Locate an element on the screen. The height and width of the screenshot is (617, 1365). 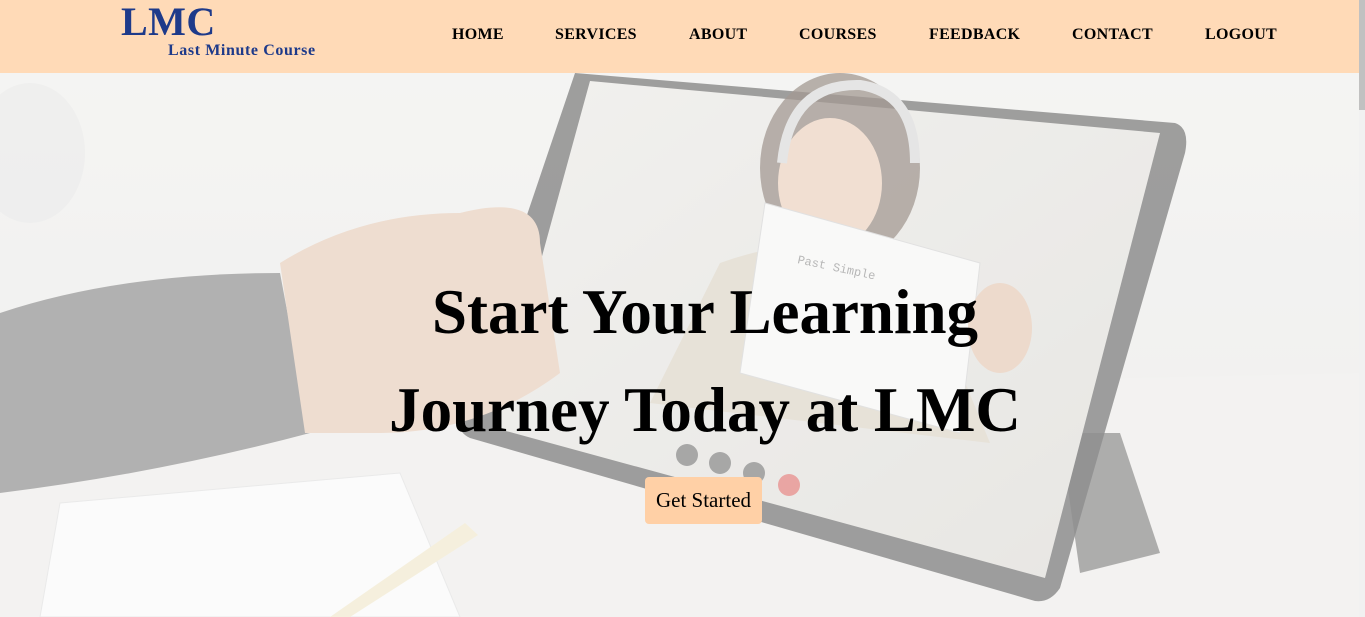
nav-services: SERVICES is located at coordinates (596, 35).